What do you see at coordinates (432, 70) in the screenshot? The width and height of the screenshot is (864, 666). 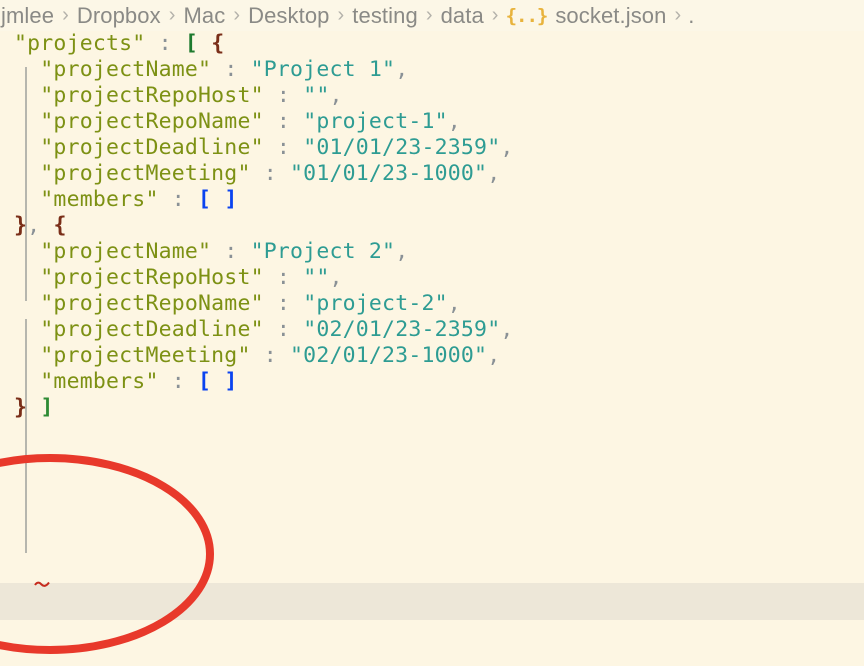 I see `code-line: "projectName" : "Project 1",` at bounding box center [432, 70].